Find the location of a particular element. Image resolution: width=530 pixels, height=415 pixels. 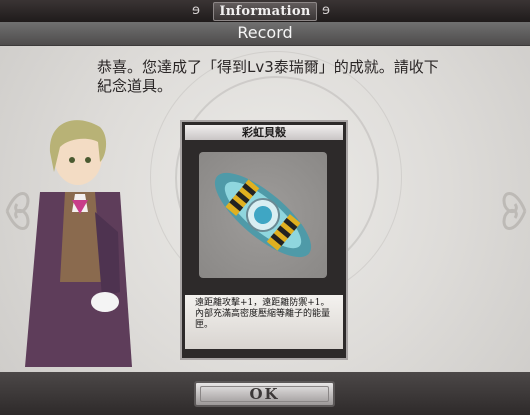

character-portrait-icon is located at coordinates (78, 243).